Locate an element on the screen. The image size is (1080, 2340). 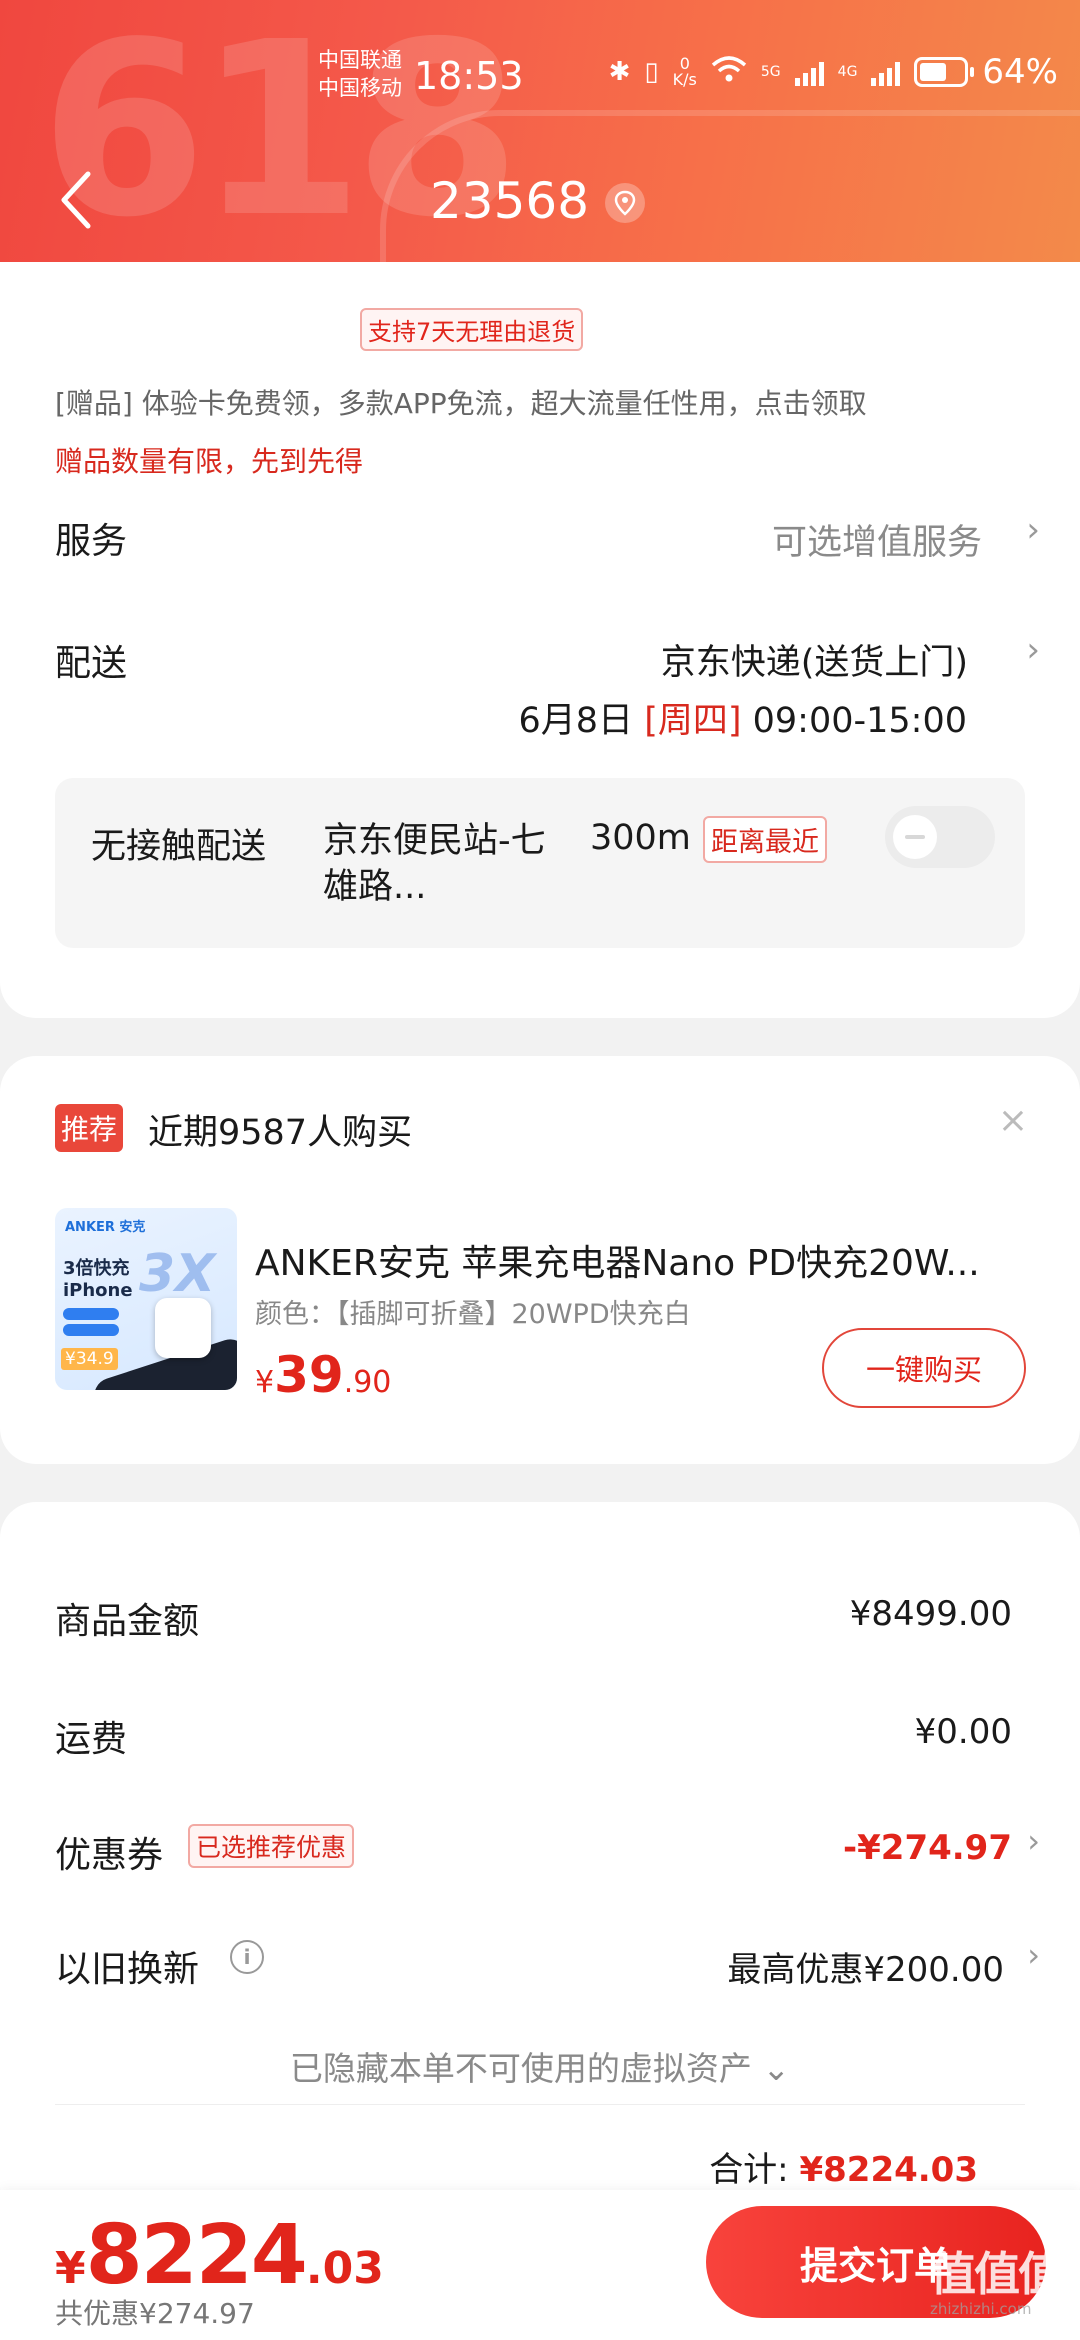
final-price-int: 8224 is located at coordinates (196, 2255).